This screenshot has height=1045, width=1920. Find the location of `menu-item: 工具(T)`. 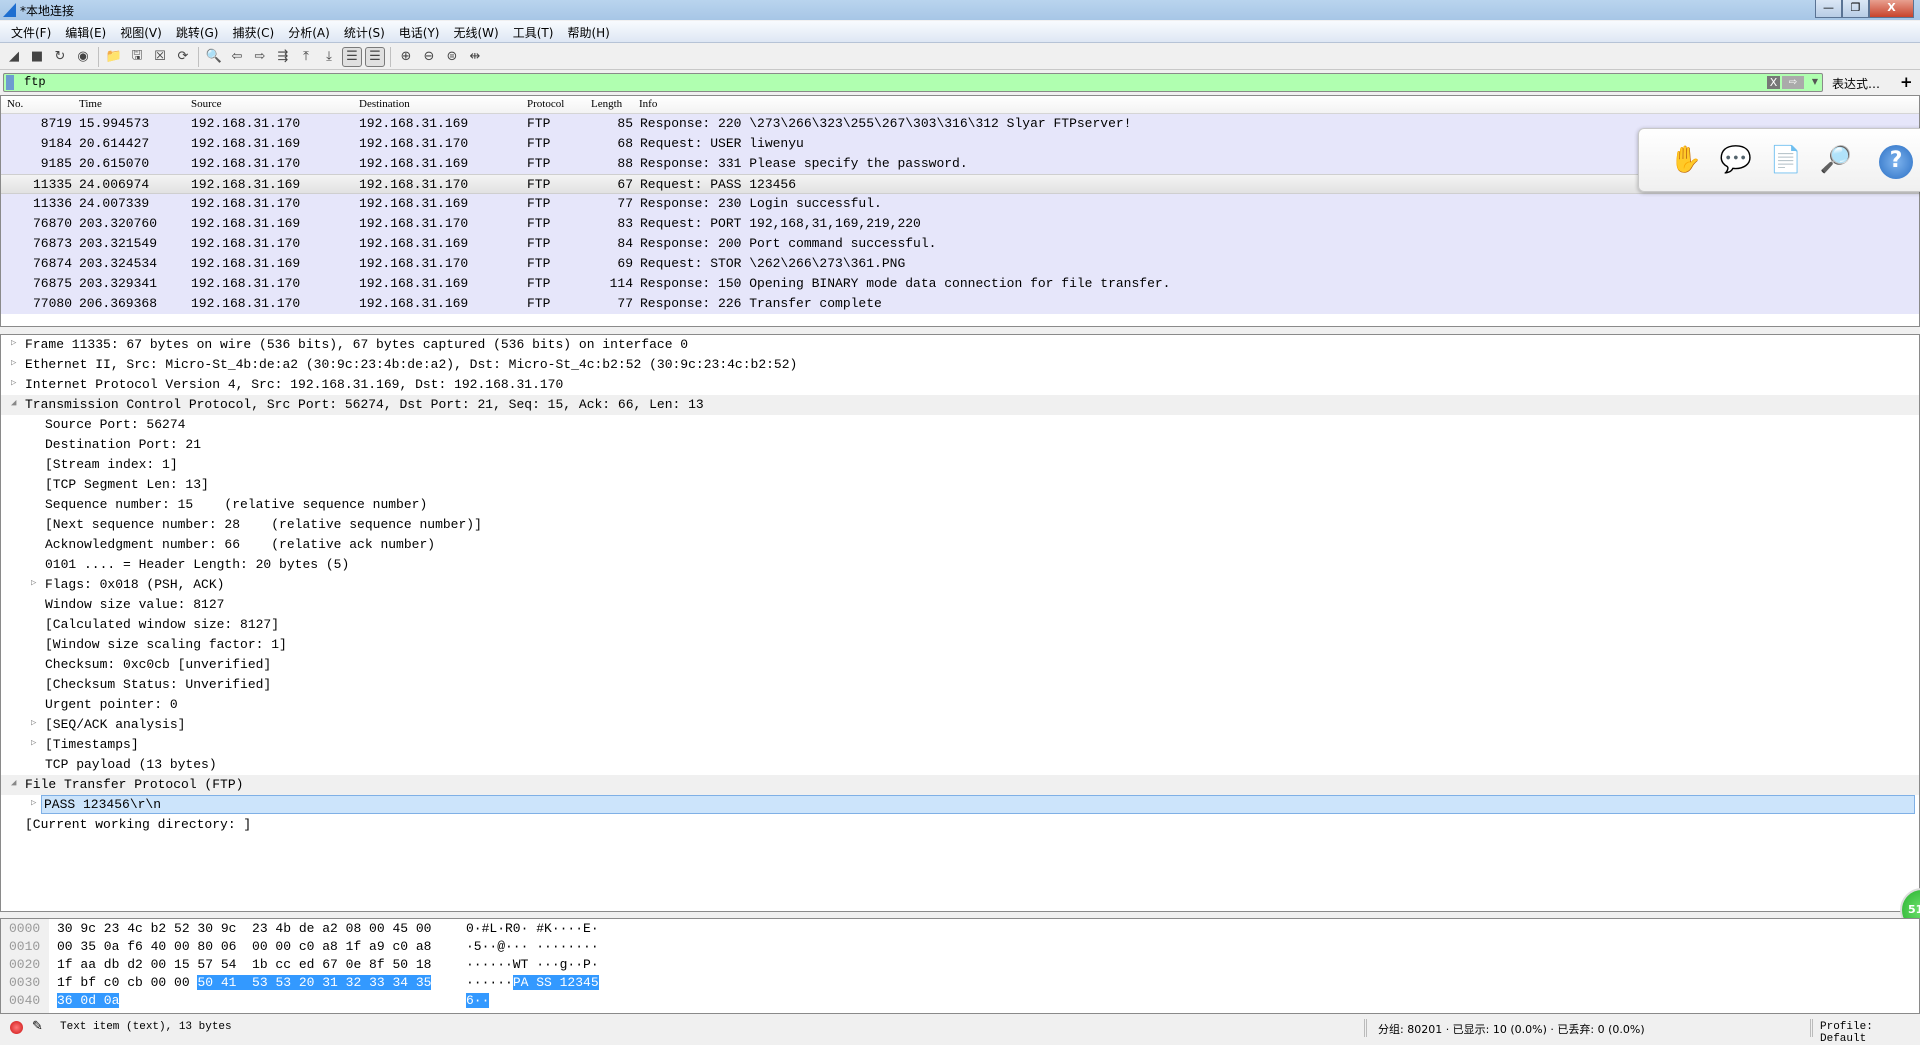

menu-item: 工具(T) is located at coordinates (533, 31).